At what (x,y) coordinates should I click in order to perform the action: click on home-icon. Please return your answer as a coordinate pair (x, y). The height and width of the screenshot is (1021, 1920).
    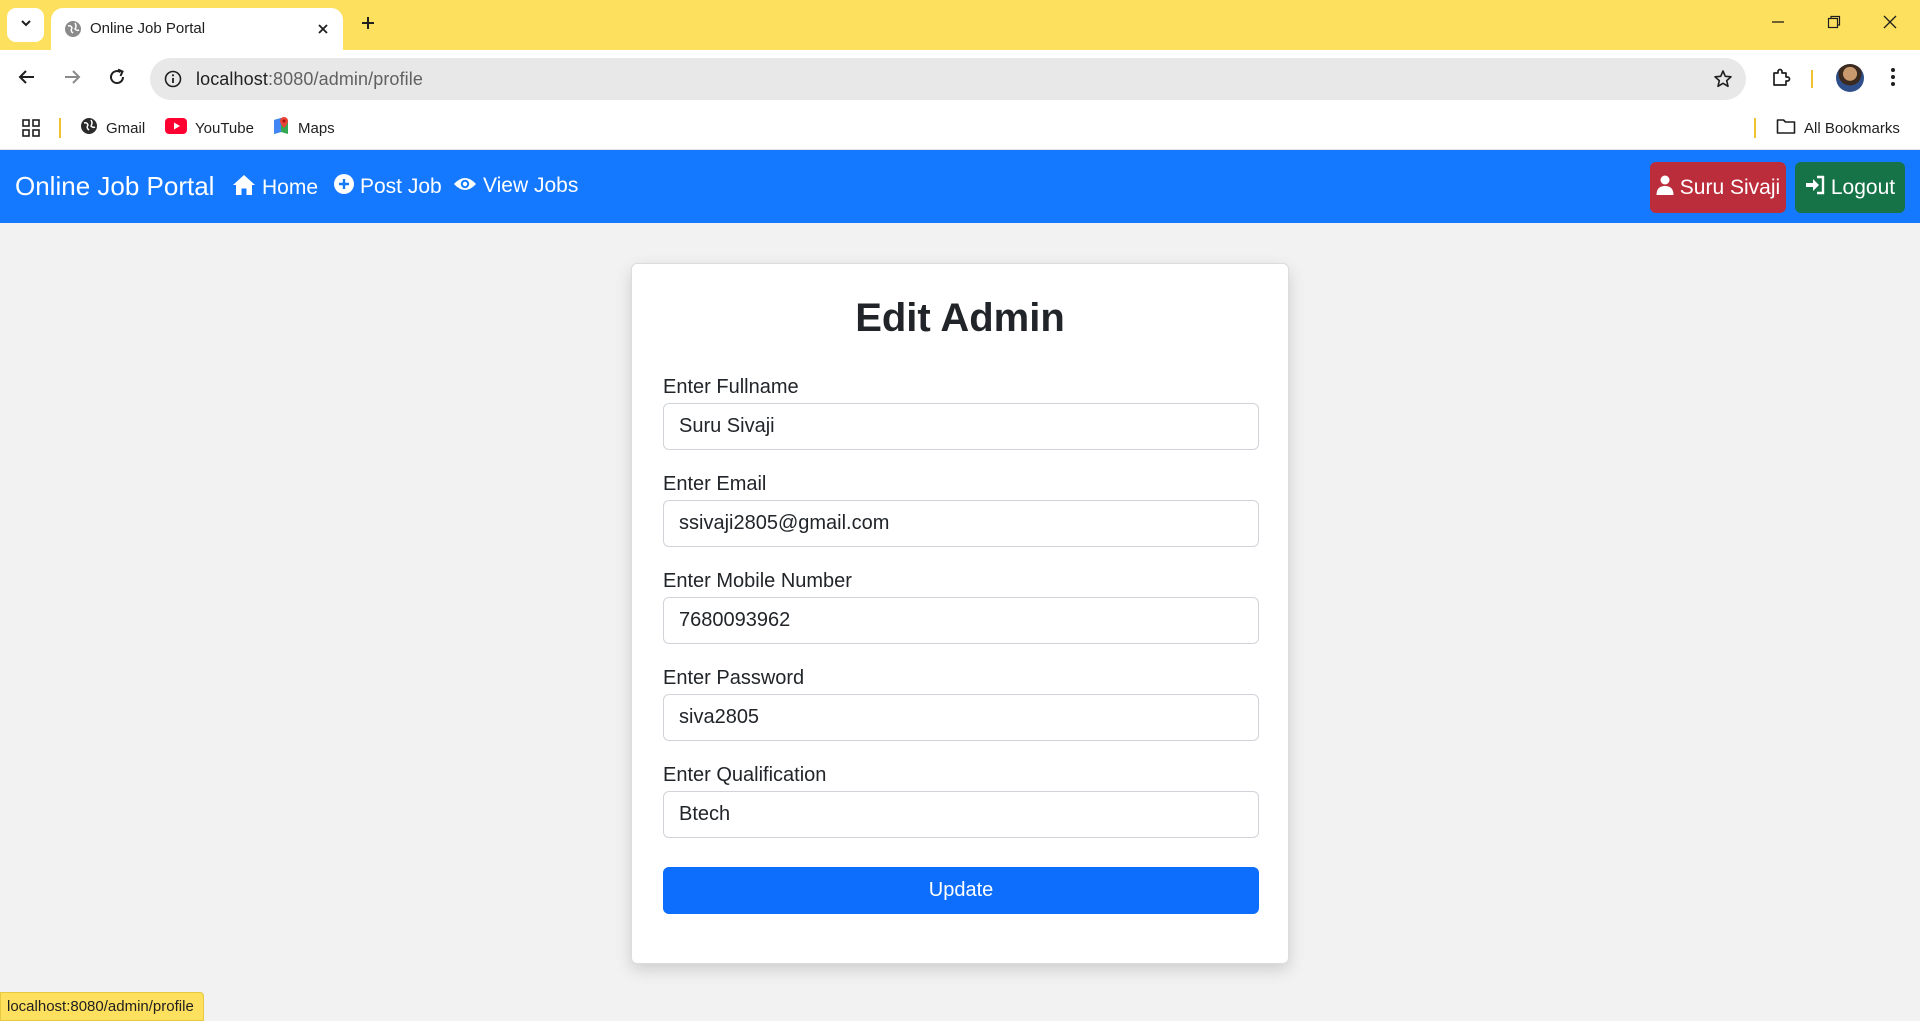
    Looking at the image, I should click on (244, 188).